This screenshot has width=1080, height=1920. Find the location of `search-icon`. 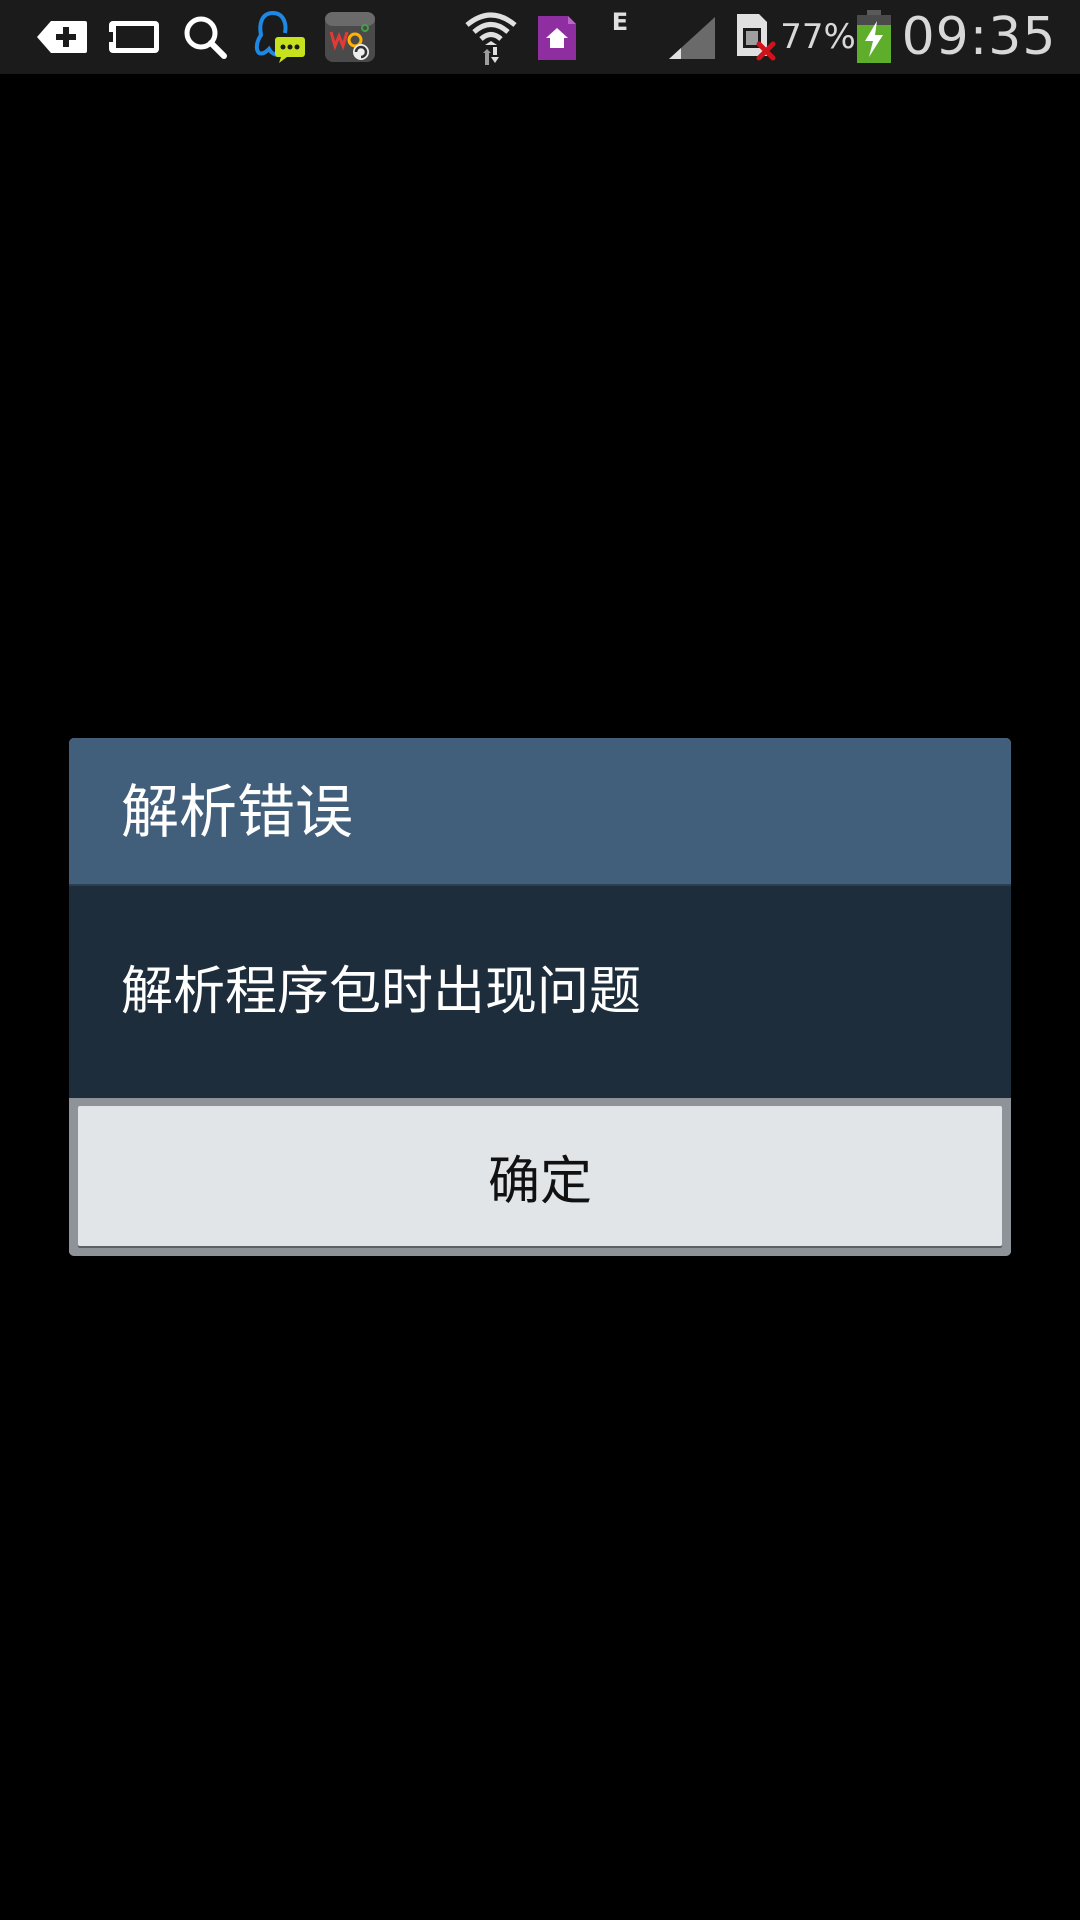

search-icon is located at coordinates (205, 37).